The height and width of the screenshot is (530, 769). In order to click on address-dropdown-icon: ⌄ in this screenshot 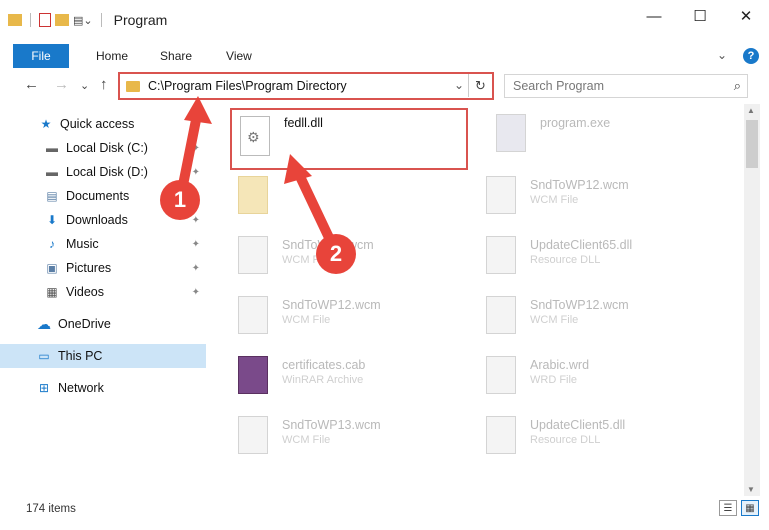, I will do `click(459, 85)`.